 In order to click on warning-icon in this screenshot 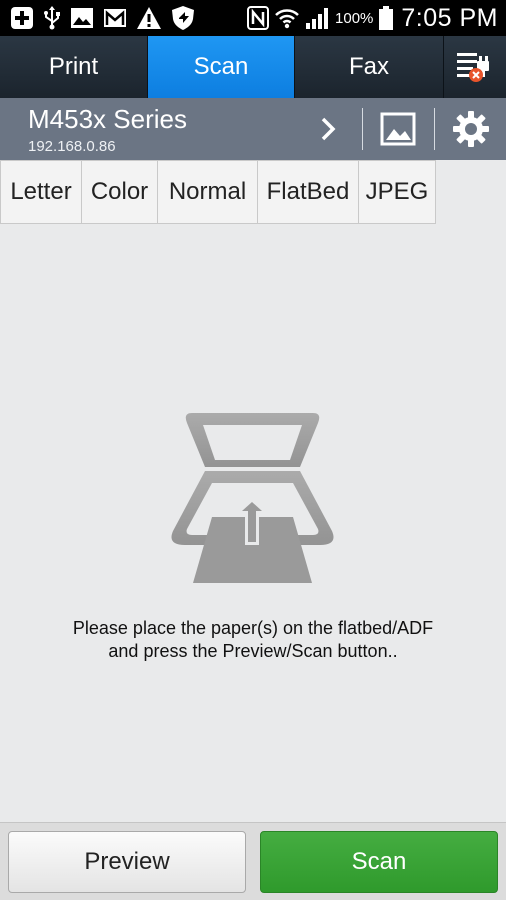, I will do `click(149, 18)`.